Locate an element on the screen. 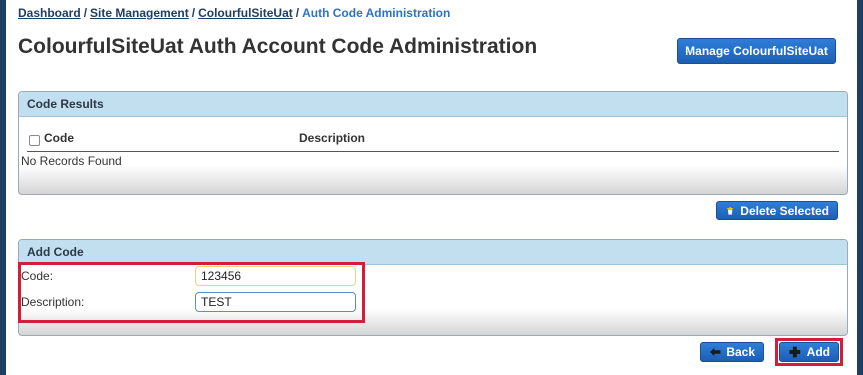 The height and width of the screenshot is (375, 863). column-code: Code is located at coordinates (59, 138).